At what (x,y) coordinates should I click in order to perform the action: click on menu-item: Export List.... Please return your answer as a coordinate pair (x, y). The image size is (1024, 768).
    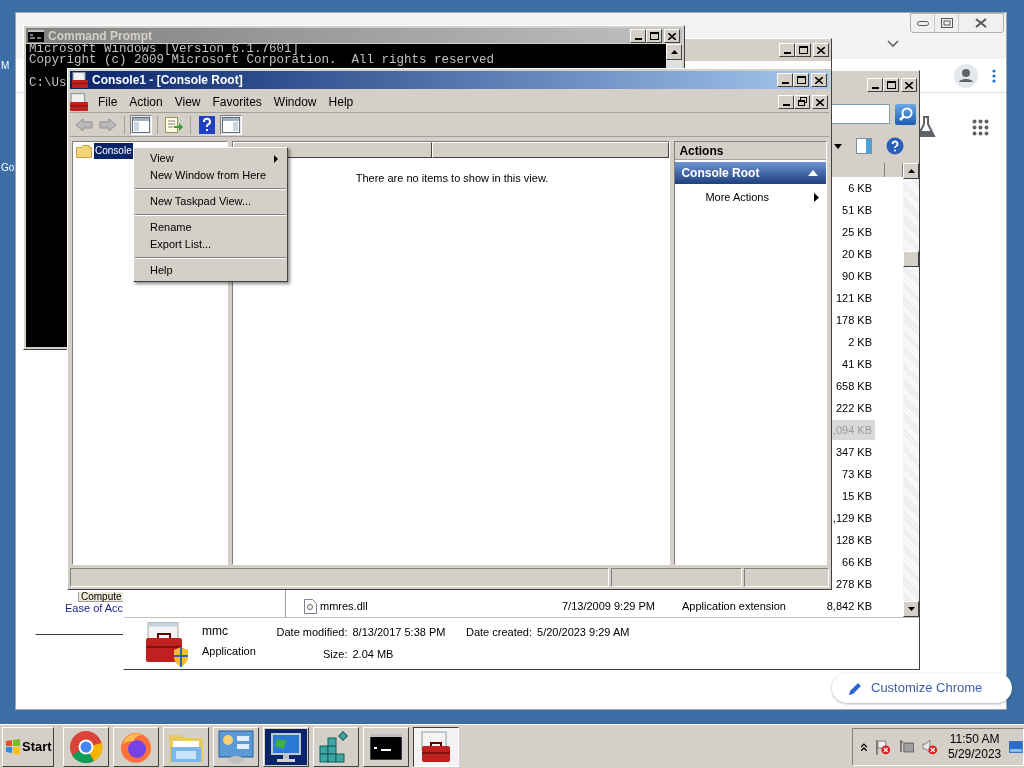
    Looking at the image, I should click on (210, 244).